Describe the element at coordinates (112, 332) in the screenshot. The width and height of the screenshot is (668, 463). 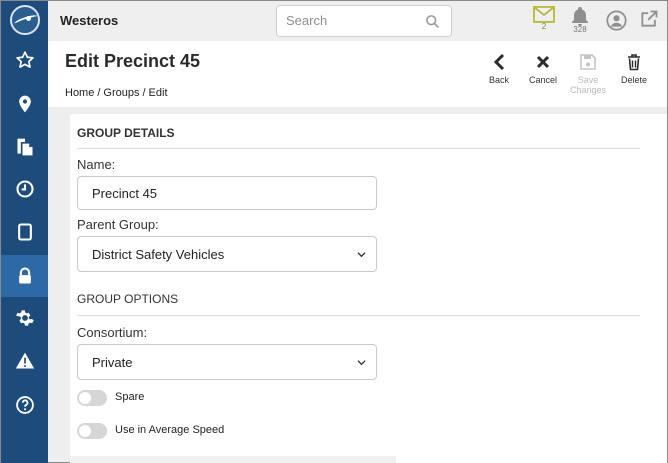
I see `consortium-label: Consortium:` at that location.